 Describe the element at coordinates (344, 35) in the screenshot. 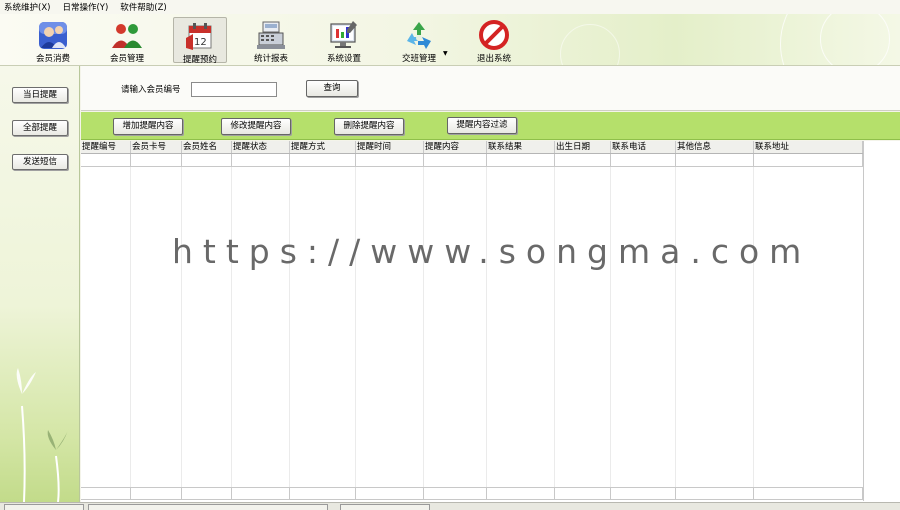

I see `settings-screen-icon` at that location.